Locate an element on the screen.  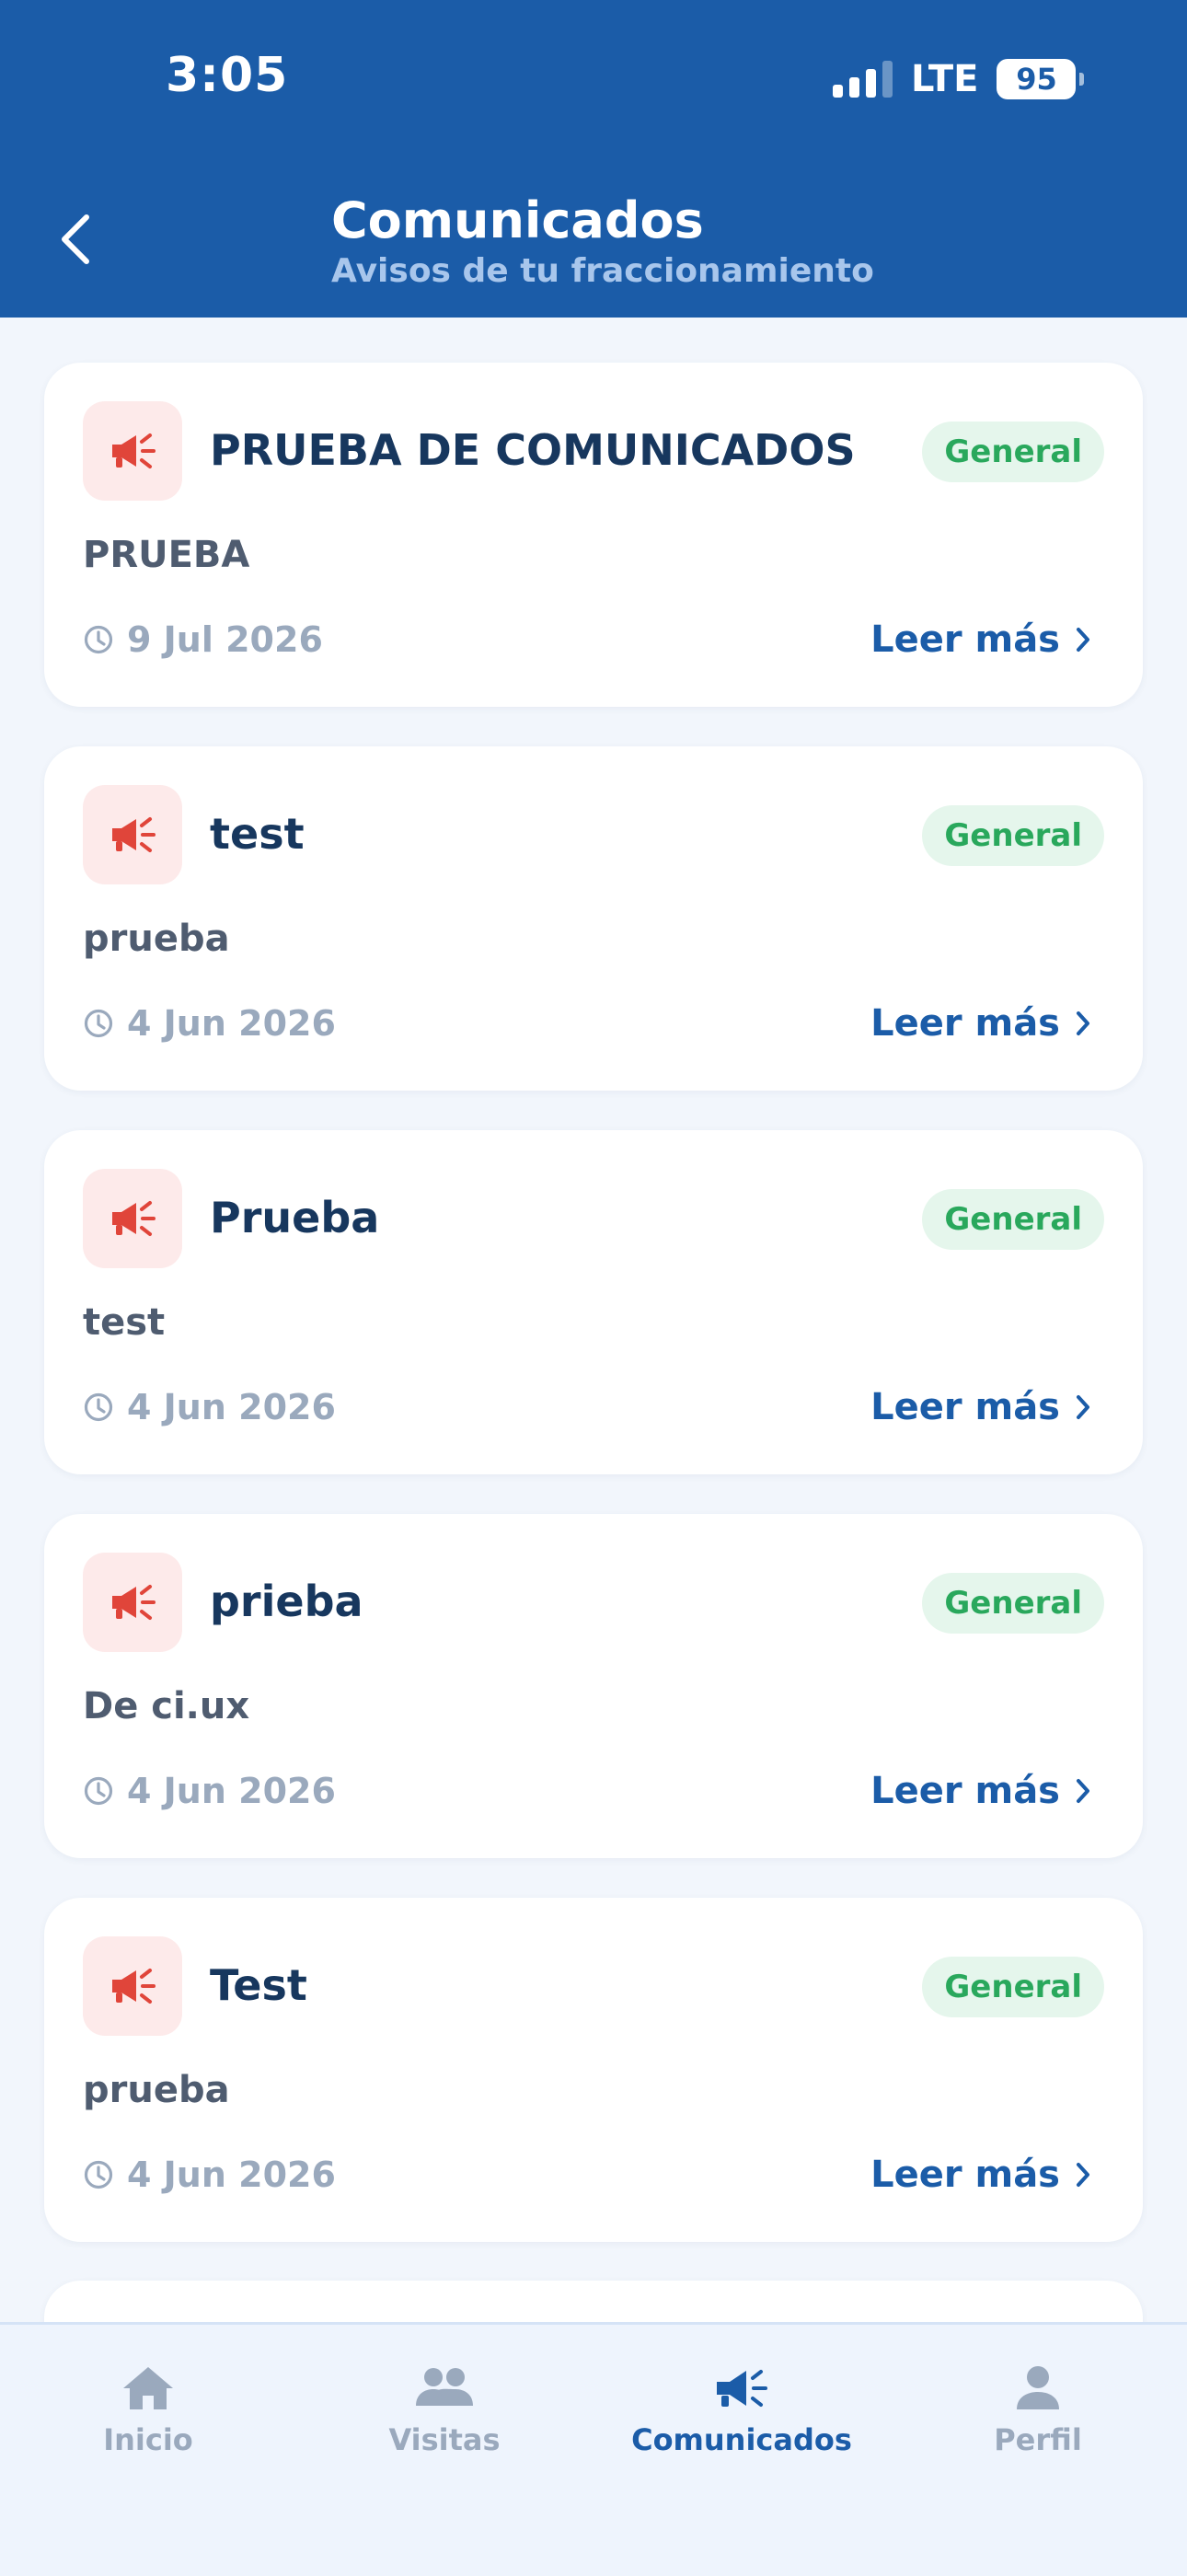
tab-perfil: Perfil is located at coordinates (1038, 2410).